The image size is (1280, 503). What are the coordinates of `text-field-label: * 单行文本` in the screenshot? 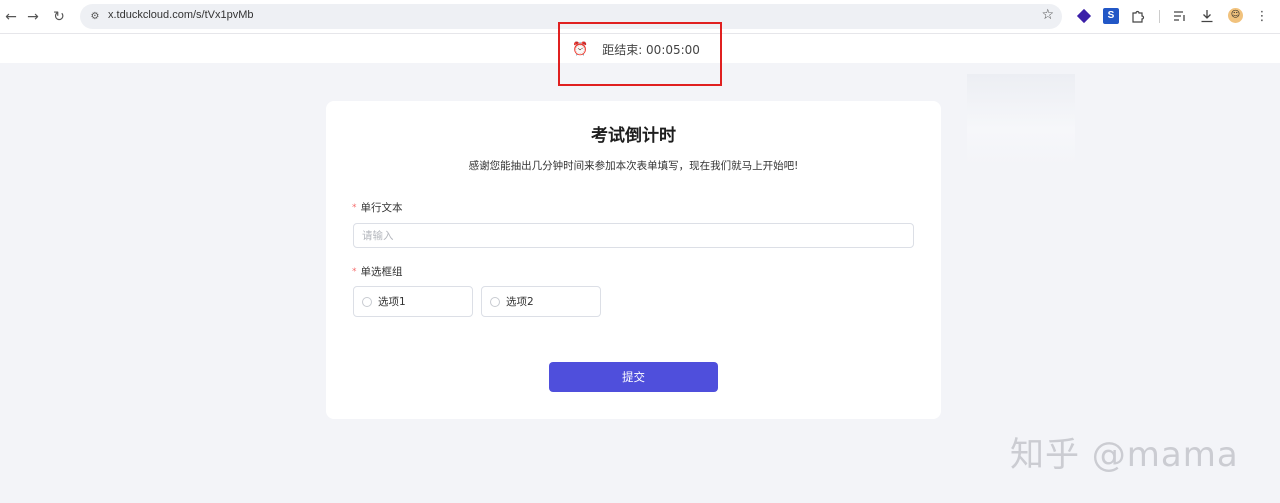 It's located at (377, 207).